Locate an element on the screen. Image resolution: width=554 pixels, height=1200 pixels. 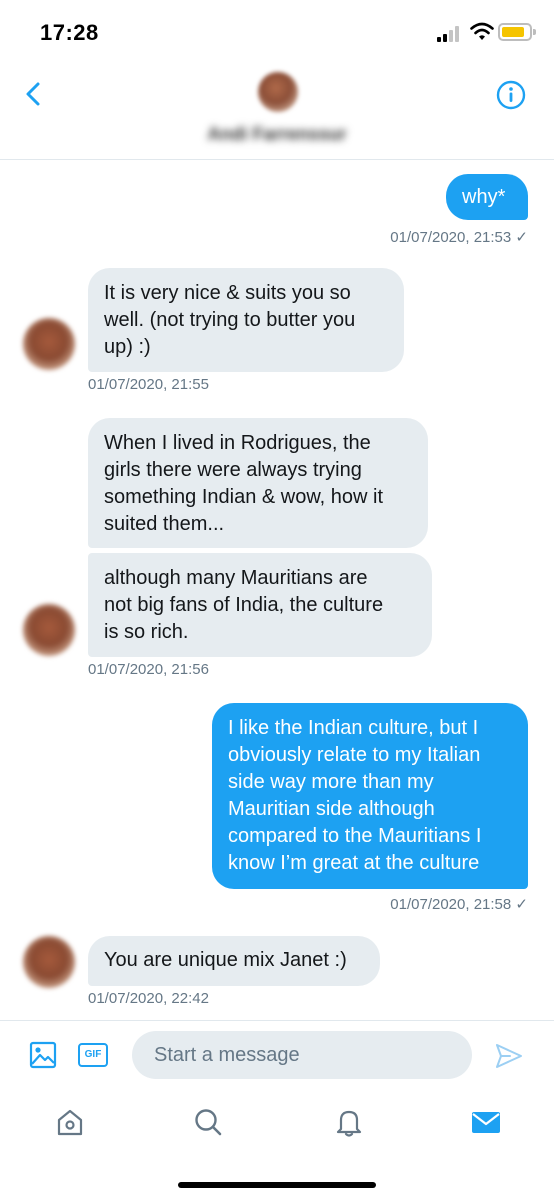
incoming-message: You are unique mix Janet :) is located at coordinates (234, 961).